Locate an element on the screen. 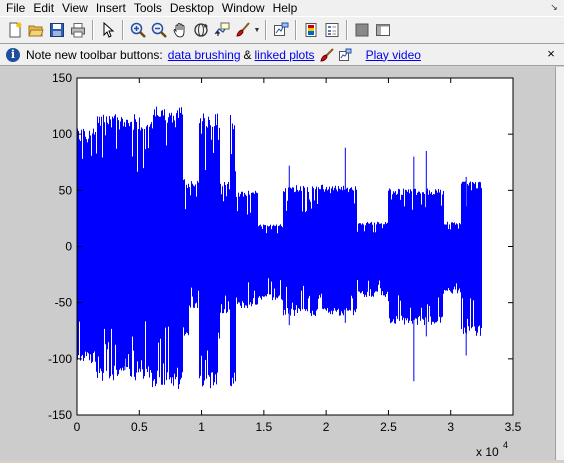  y-tick-label: 0 is located at coordinates (68, 247).